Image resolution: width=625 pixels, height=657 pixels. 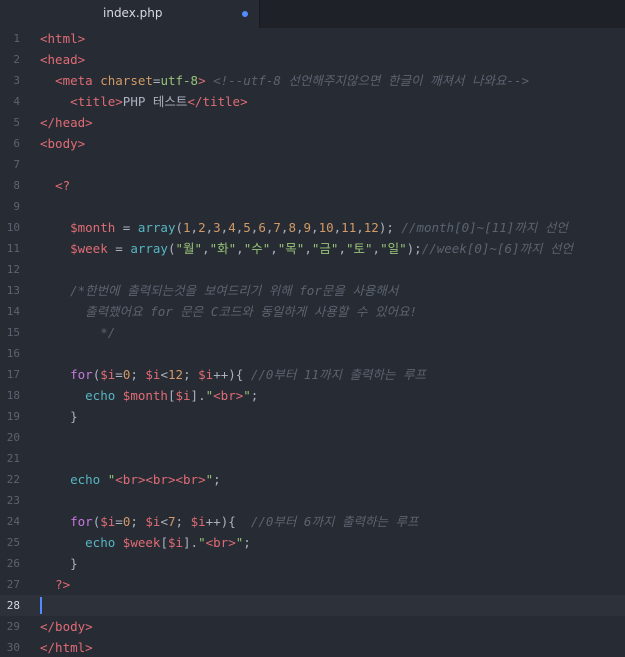 I want to click on code-token: ", so click(x=202, y=542).